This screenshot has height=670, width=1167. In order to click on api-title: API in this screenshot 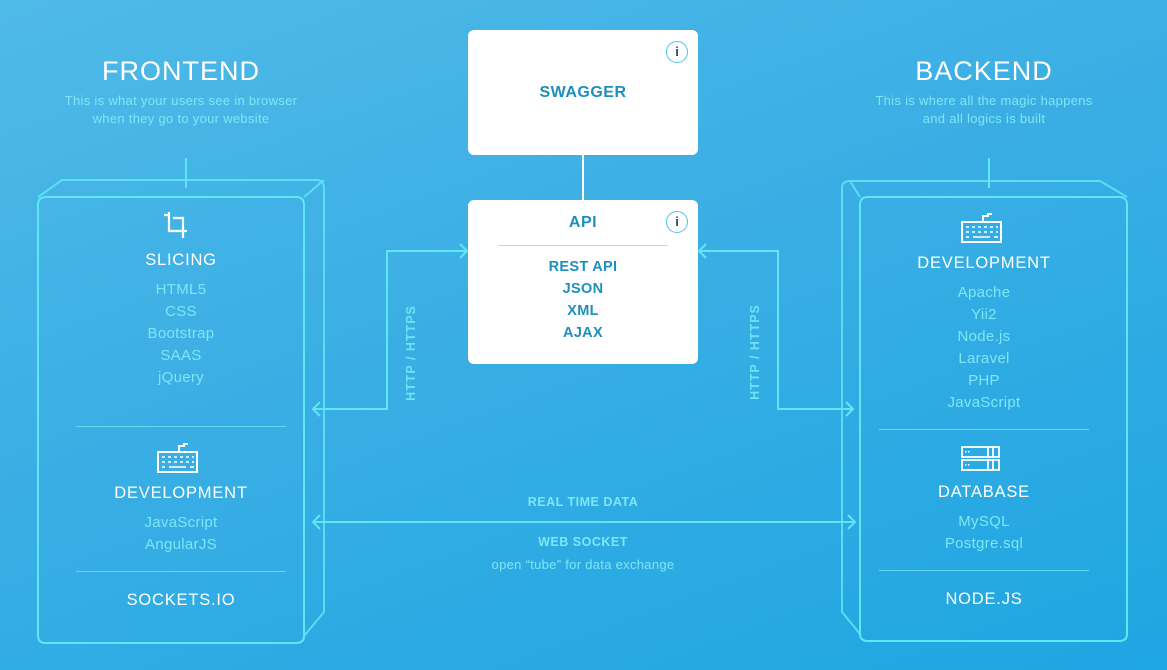, I will do `click(583, 222)`.